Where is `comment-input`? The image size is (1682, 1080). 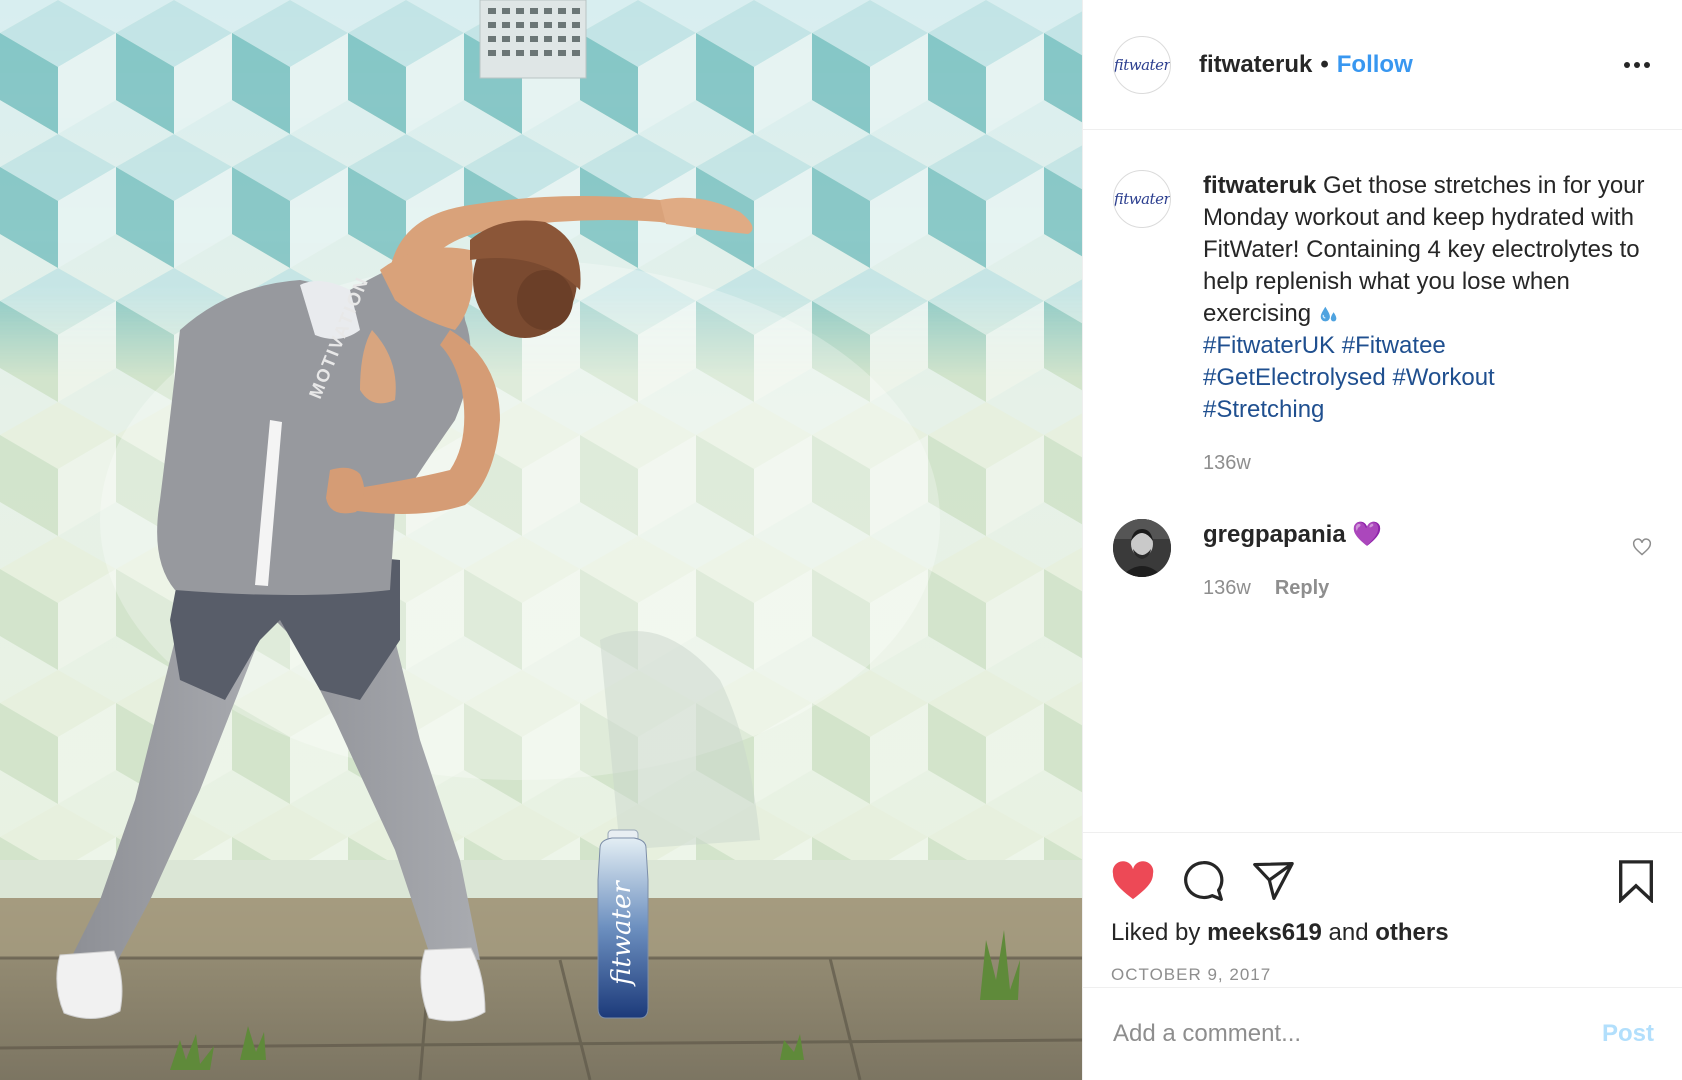
comment-input is located at coordinates (1357, 1034).